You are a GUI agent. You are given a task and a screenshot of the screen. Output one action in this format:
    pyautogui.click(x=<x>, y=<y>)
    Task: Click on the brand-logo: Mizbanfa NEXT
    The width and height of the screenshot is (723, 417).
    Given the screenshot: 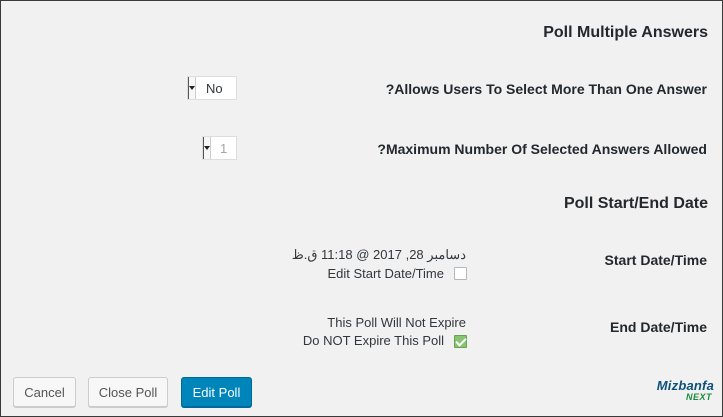 What is the action you would take?
    pyautogui.click(x=681, y=392)
    